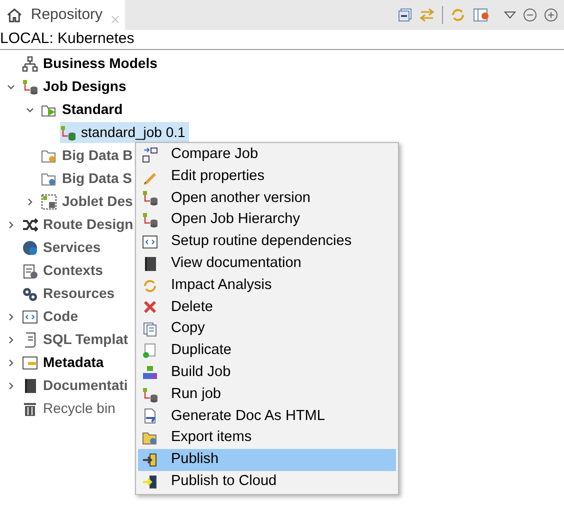 The height and width of the screenshot is (532, 564). Describe the element at coordinates (267, 199) in the screenshot. I see `menu-item: Open another version` at that location.